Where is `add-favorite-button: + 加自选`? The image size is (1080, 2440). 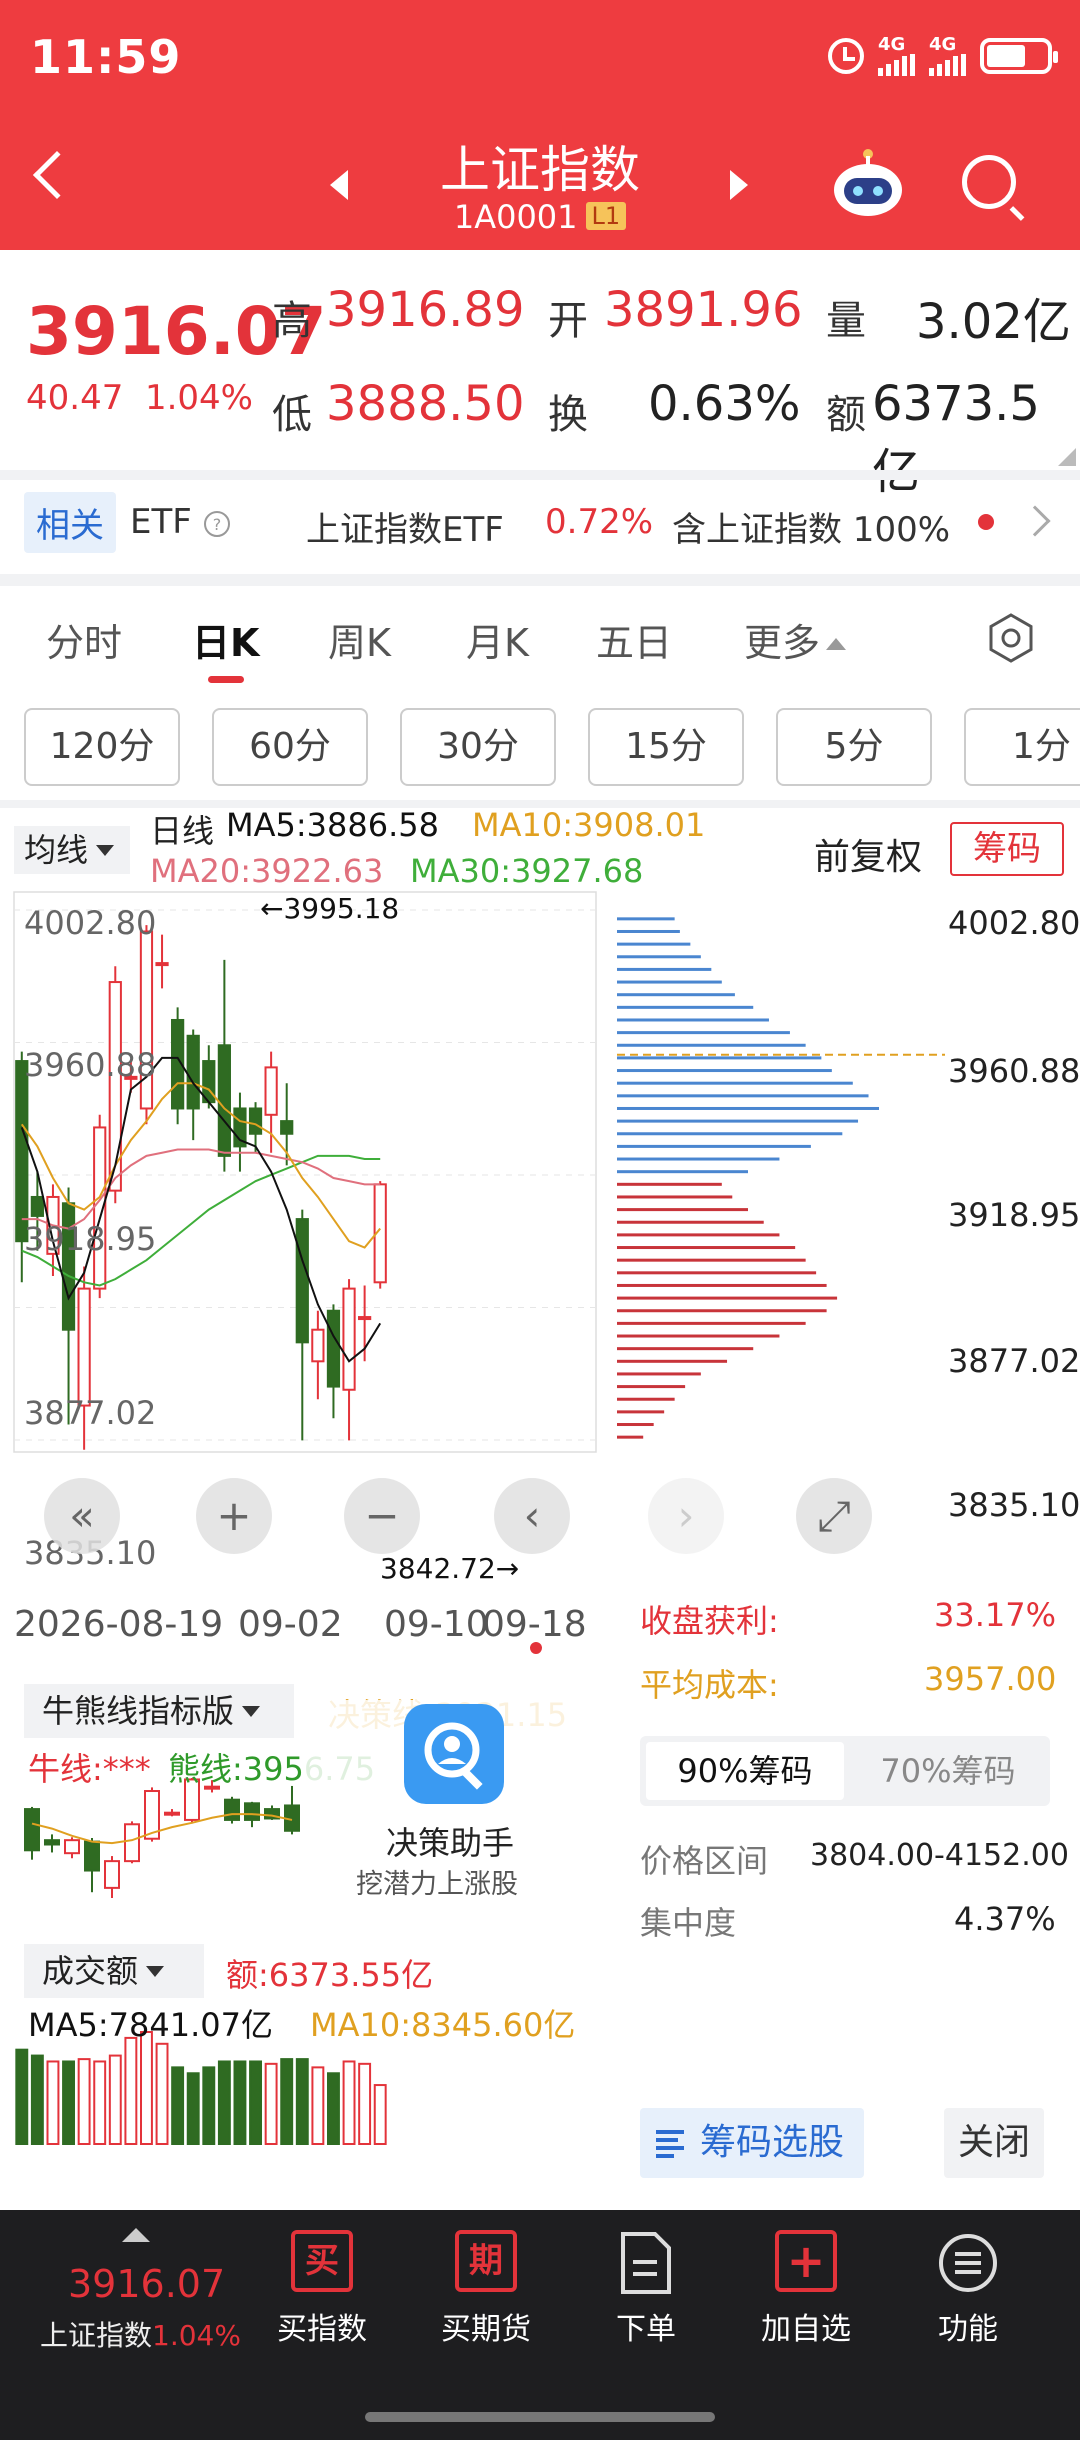
add-favorite-button: + 加自选 is located at coordinates (806, 2289).